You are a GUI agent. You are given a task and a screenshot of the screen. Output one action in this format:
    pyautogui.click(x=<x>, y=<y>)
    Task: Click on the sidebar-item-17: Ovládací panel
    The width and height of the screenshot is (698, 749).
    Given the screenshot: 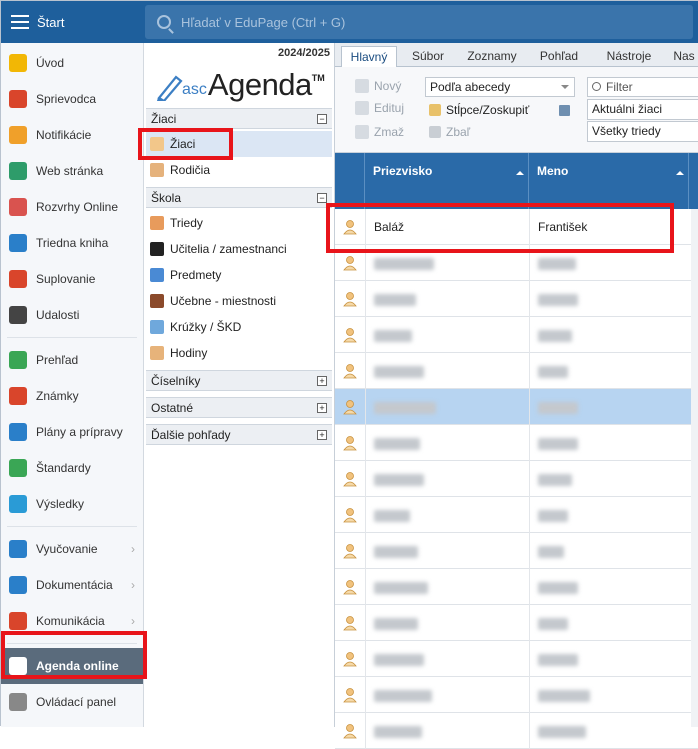 What is the action you would take?
    pyautogui.click(x=72, y=702)
    